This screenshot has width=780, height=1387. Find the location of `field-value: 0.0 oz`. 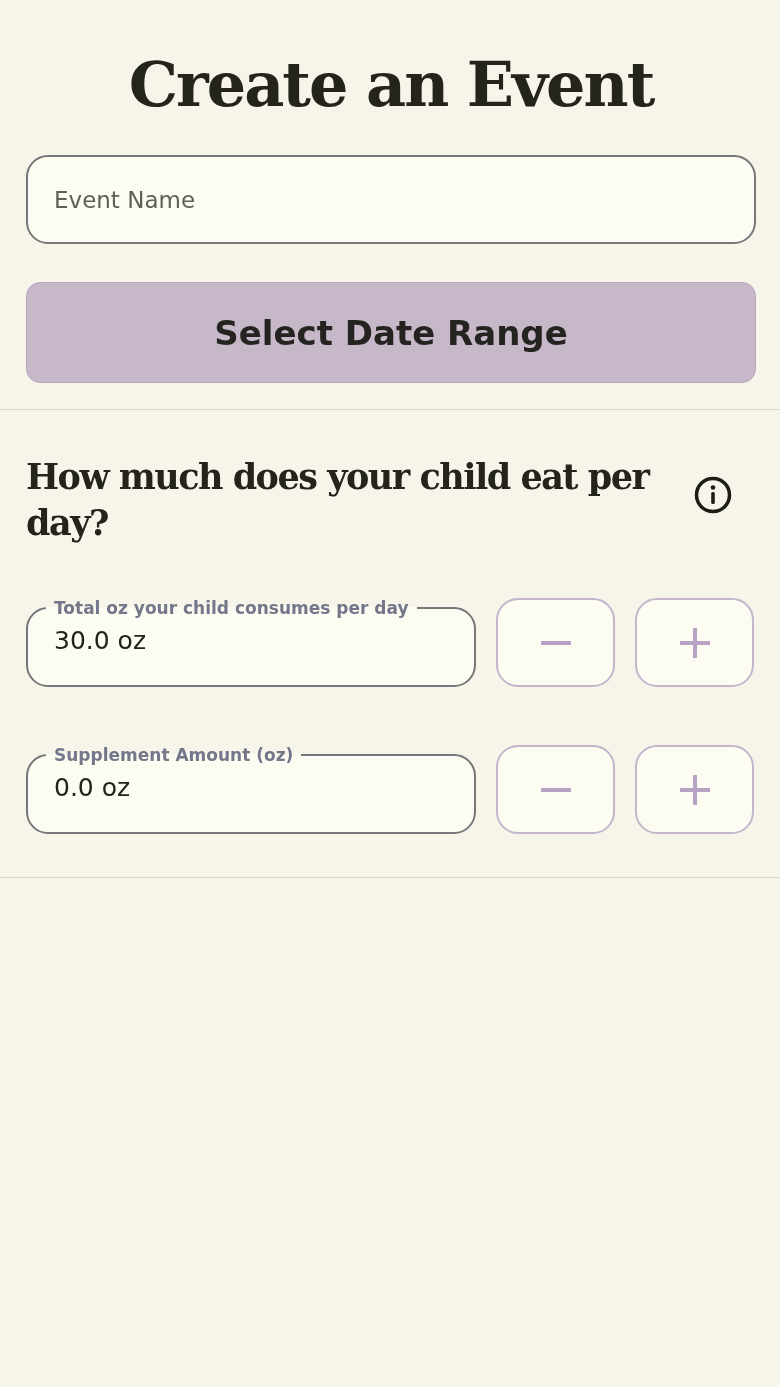

field-value: 0.0 oz is located at coordinates (92, 787).